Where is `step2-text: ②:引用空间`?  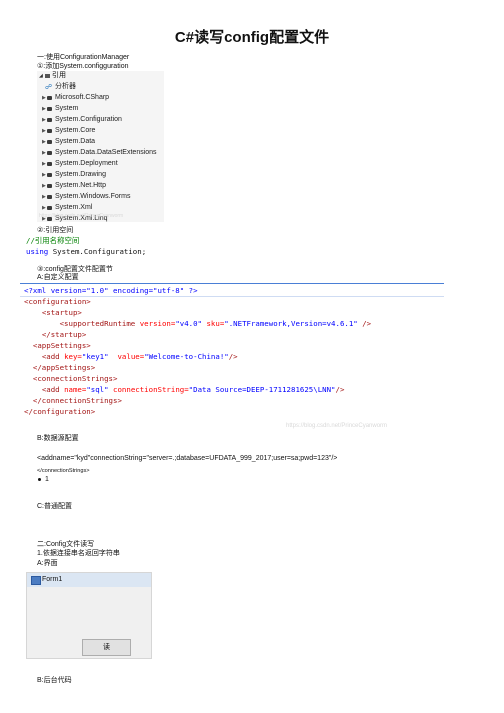 step2-text: ②:引用空间 is located at coordinates (55, 230).